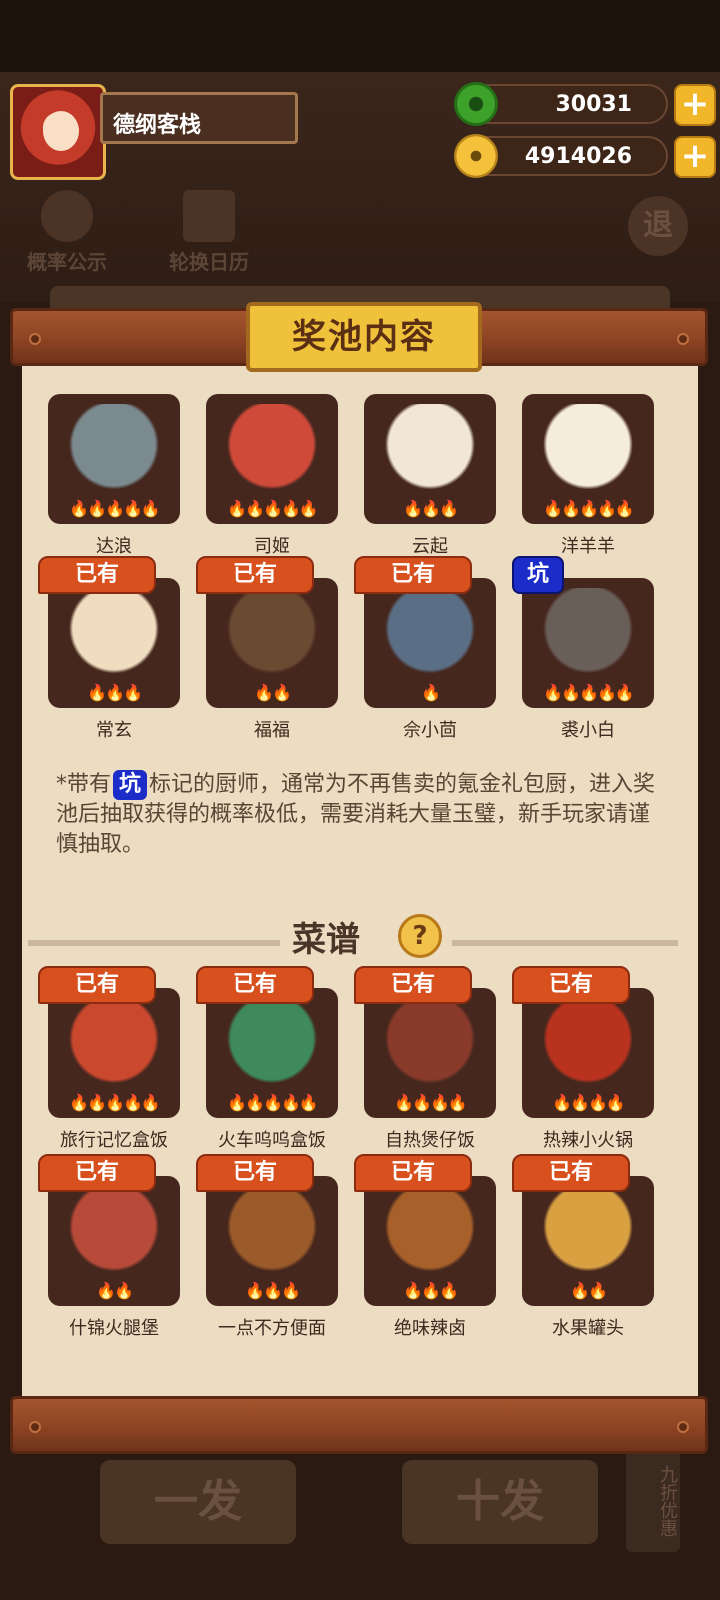 This screenshot has height=1600, width=720. What do you see at coordinates (61, 131) in the screenshot?
I see `avatar-face` at bounding box center [61, 131].